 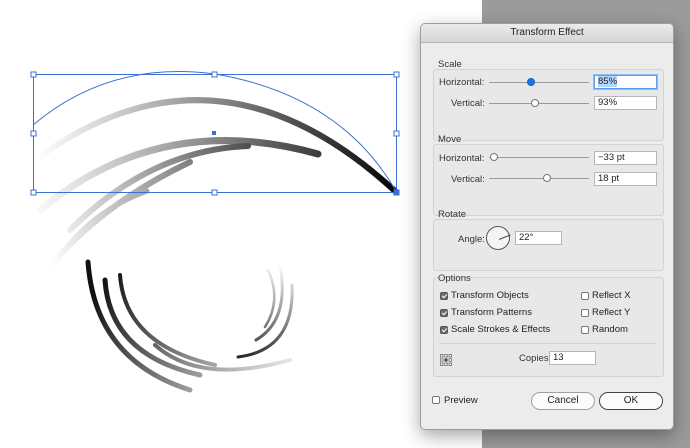 I want to click on handle-middle-right, so click(x=396, y=133).